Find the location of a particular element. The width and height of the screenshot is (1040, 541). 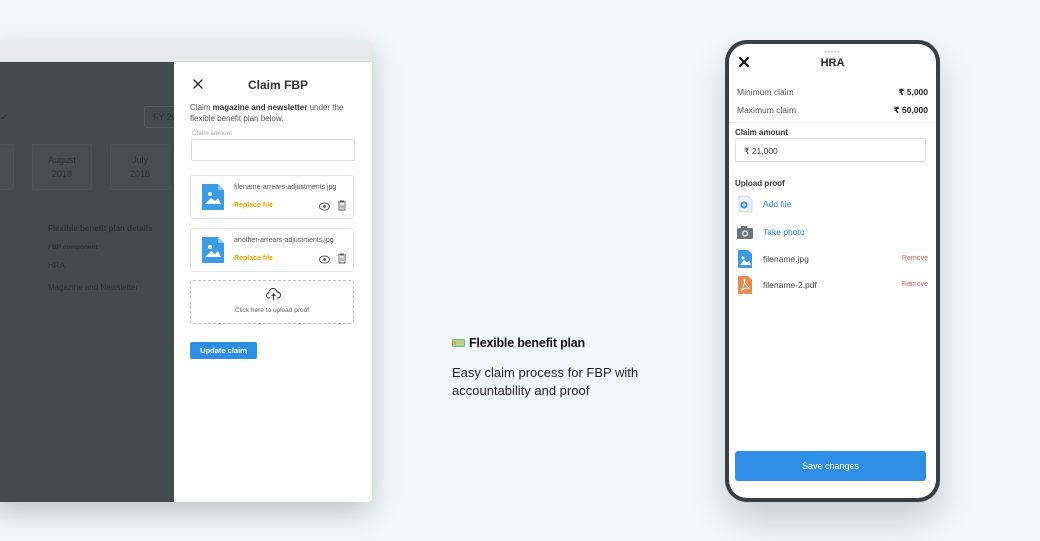

update-claim-button: Update claim is located at coordinates (223, 350).